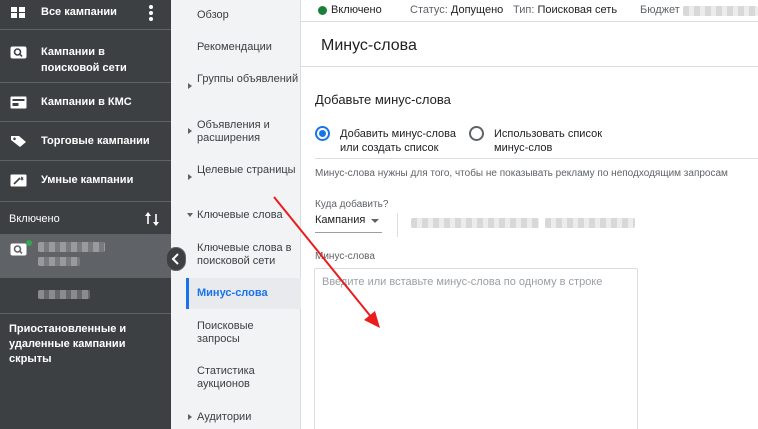  What do you see at coordinates (553, 141) in the screenshot?
I see `radio-use-list-label: Использовать список минус-слов` at bounding box center [553, 141].